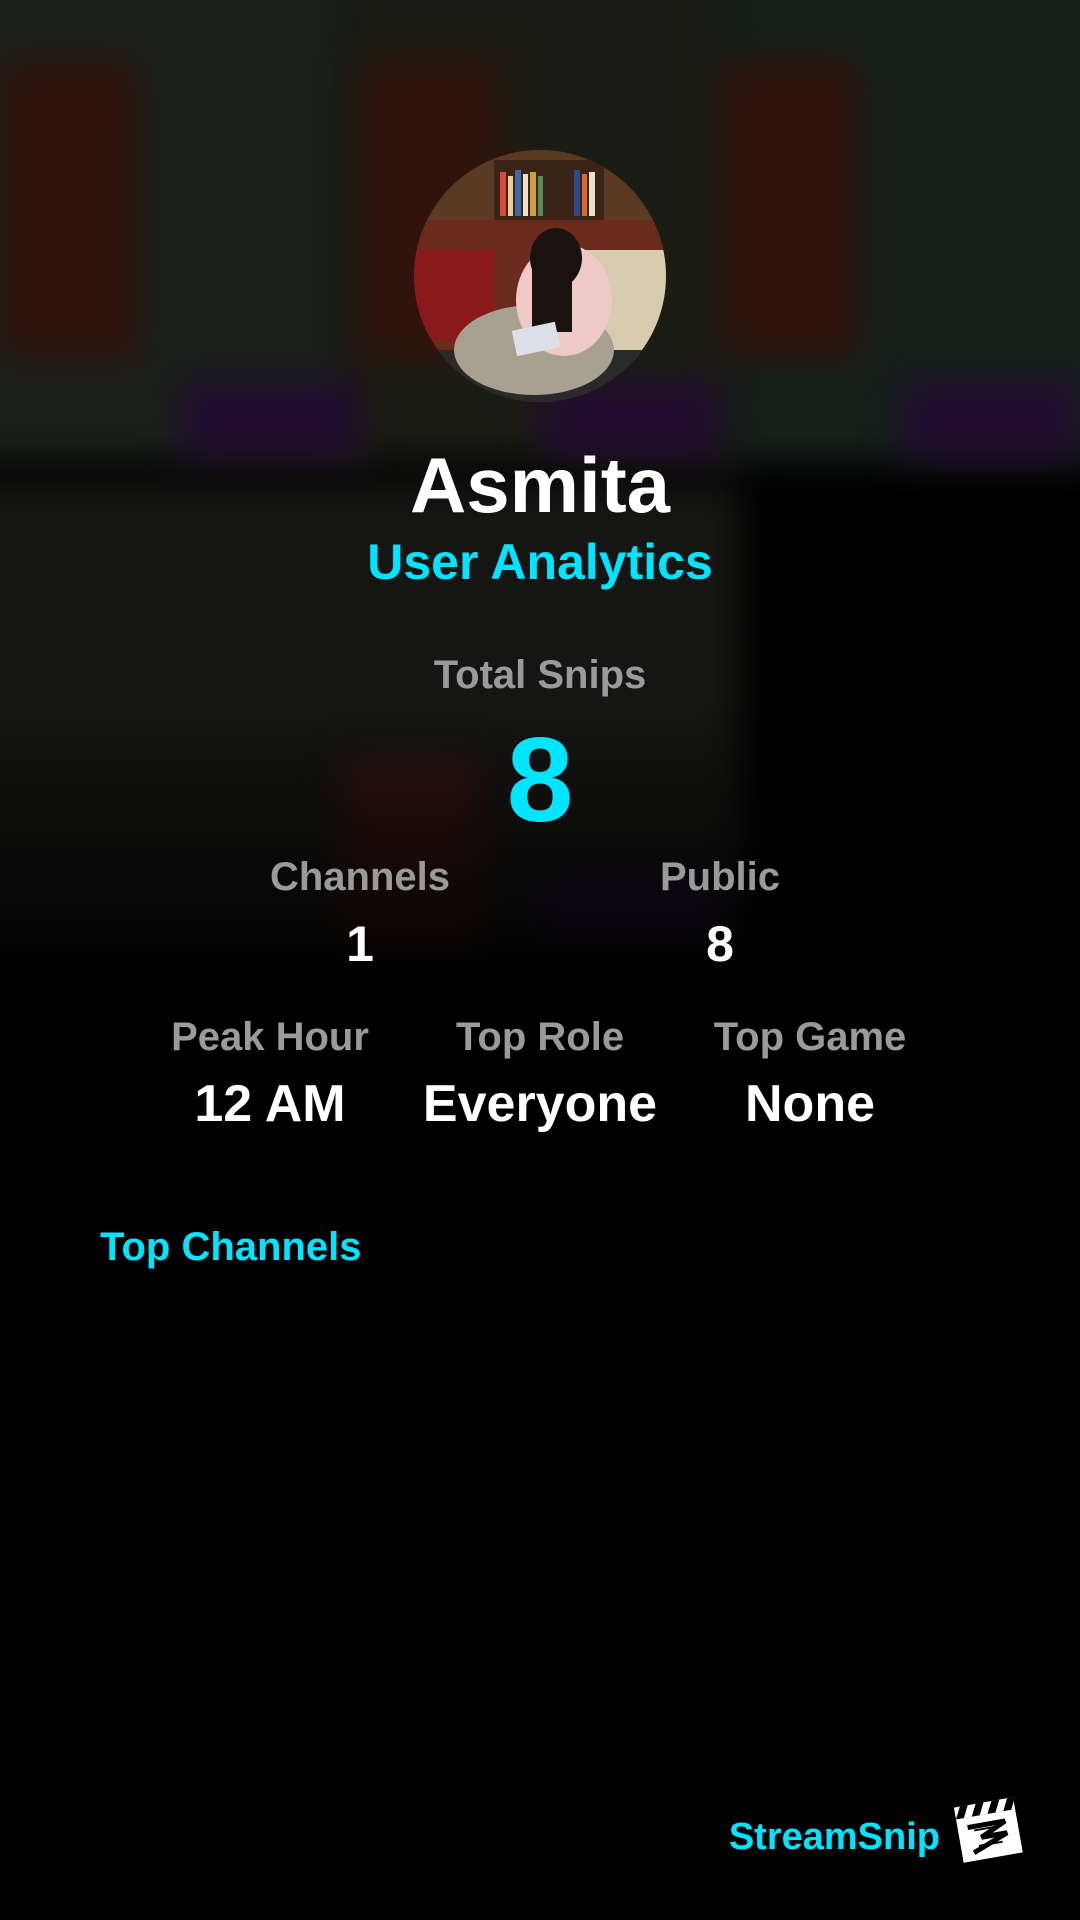 This screenshot has width=1080, height=1920. I want to click on clapperboard-icon, so click(988, 1828).